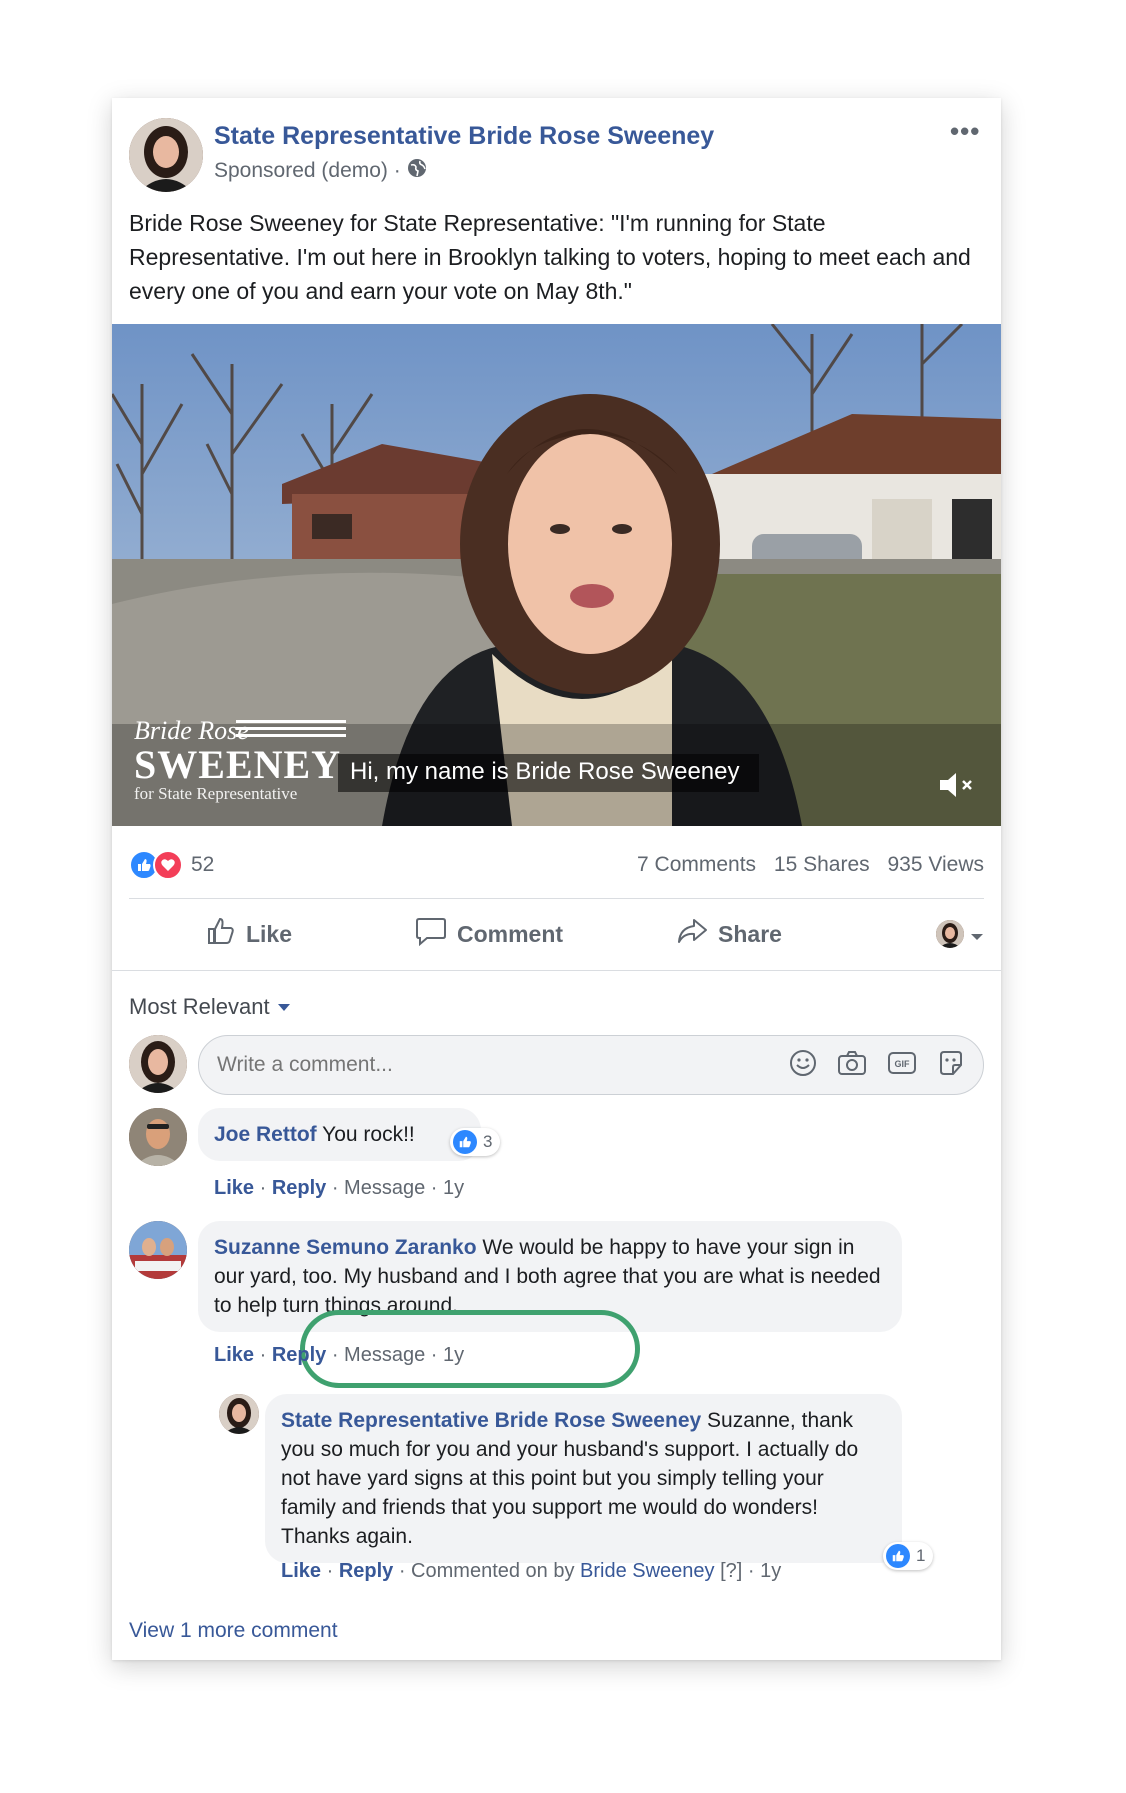 This screenshot has height=1793, width=1126. What do you see at coordinates (556, 970) in the screenshot?
I see `actions-divider` at bounding box center [556, 970].